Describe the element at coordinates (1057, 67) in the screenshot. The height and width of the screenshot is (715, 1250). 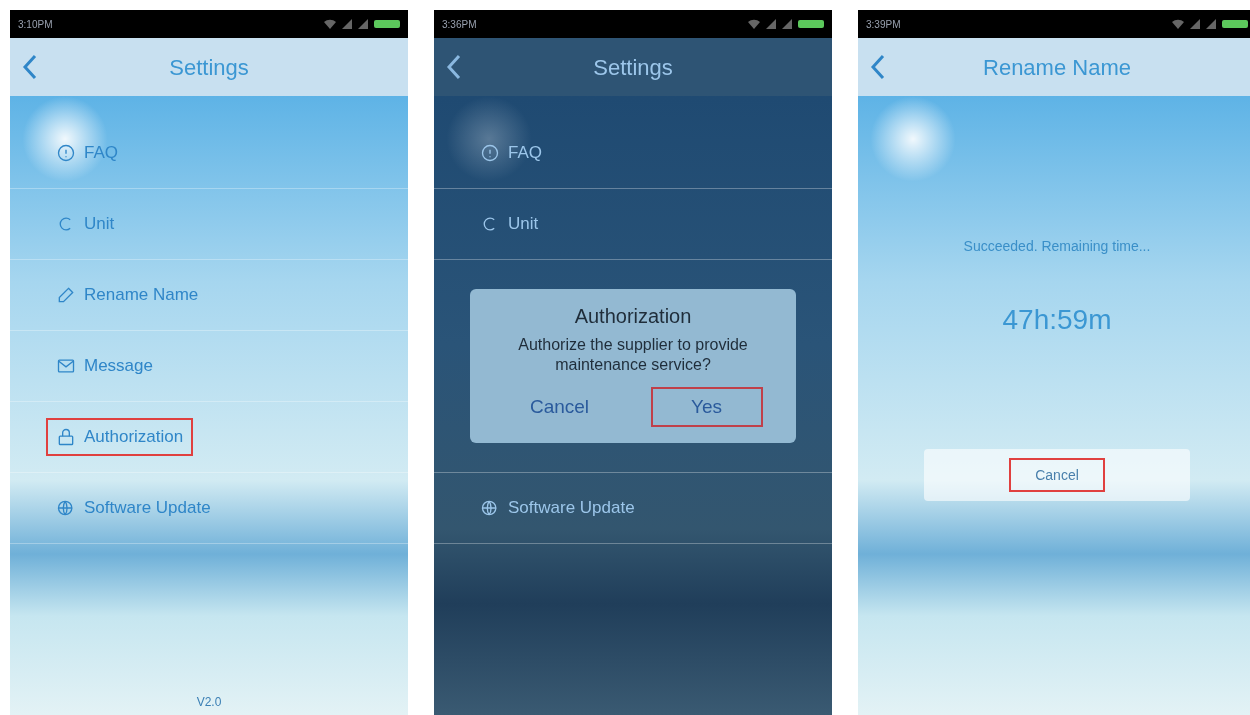
I see `screen-title: Rename Name` at that location.